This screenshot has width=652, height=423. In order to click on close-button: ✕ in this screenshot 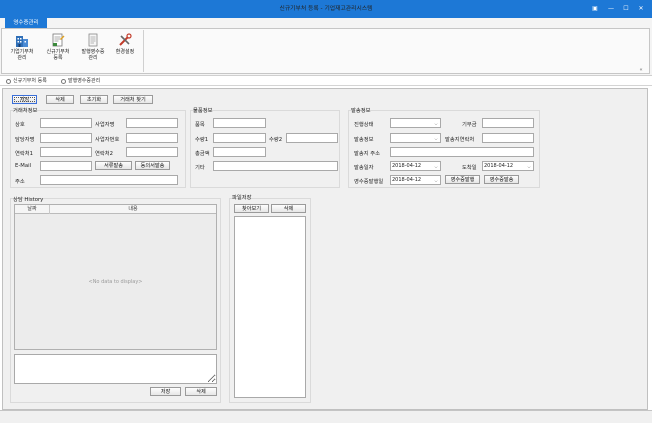, I will do `click(641, 9)`.